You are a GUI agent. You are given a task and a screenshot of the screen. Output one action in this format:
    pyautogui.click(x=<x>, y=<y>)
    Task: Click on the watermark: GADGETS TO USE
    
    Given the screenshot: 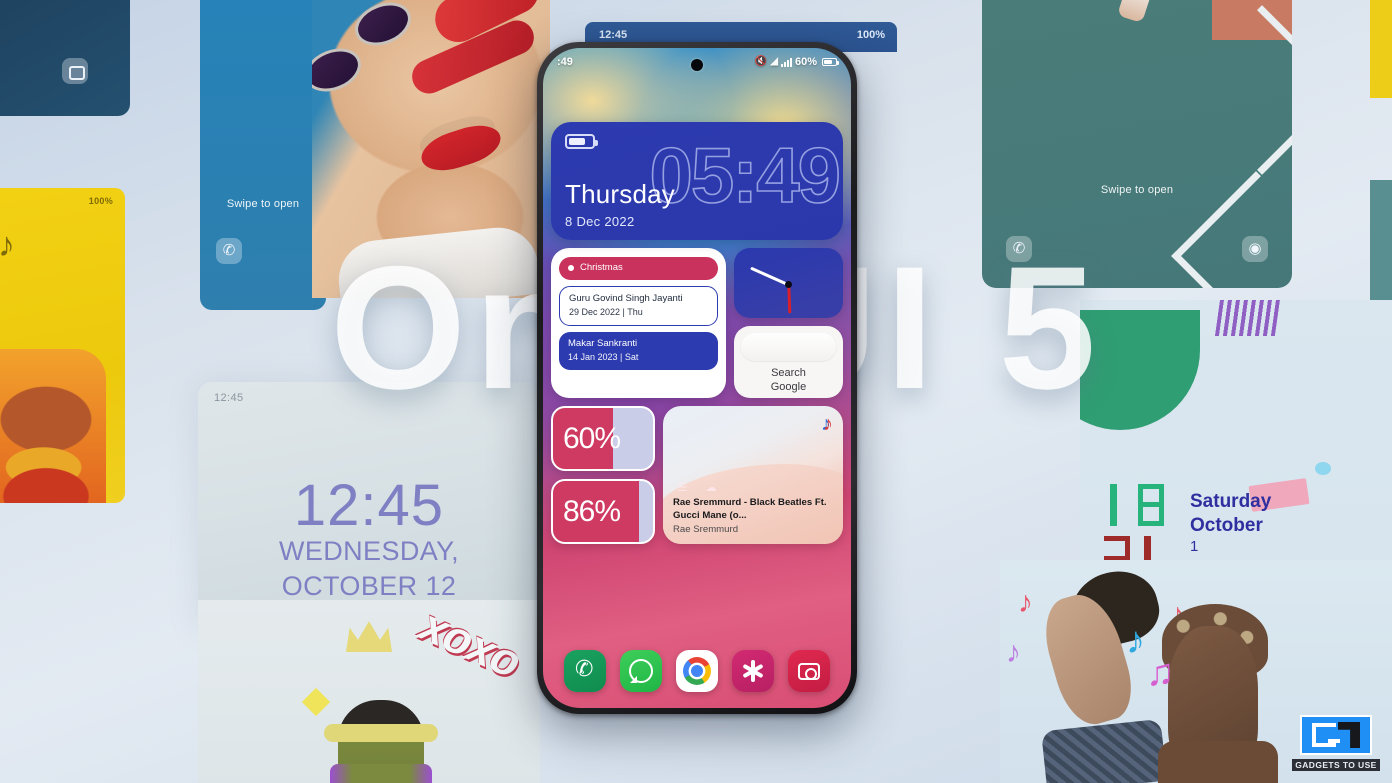 What is the action you would take?
    pyautogui.click(x=1336, y=744)
    